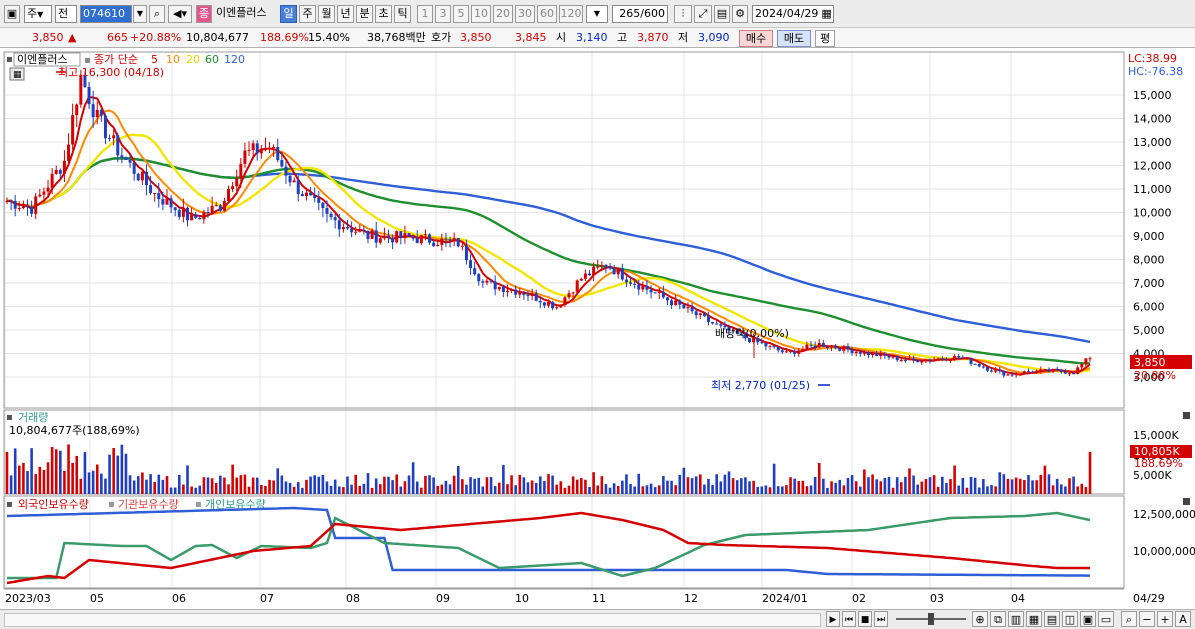 This screenshot has width=1195, height=629. What do you see at coordinates (740, 14) in the screenshot?
I see `gear-icon: ⚙` at bounding box center [740, 14].